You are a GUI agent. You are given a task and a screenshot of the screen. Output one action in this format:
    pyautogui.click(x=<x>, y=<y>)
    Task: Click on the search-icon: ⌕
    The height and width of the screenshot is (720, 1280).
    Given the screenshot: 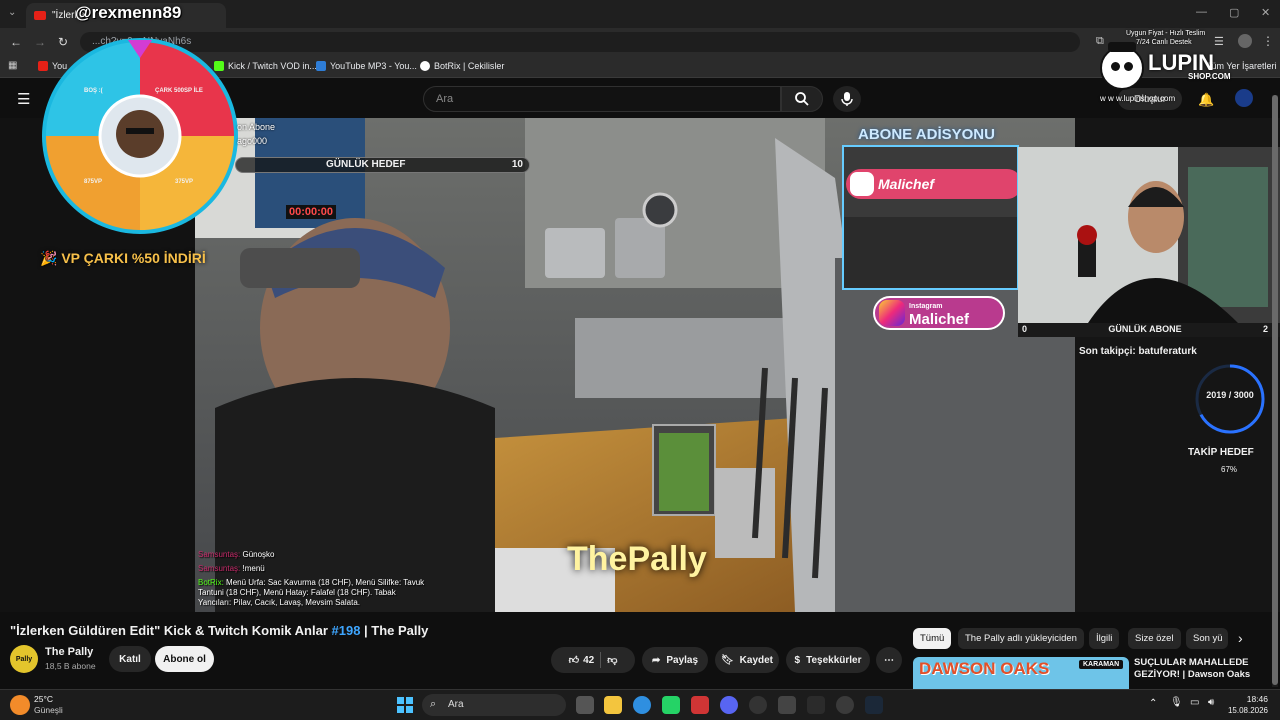 What is the action you would take?
    pyautogui.click(x=433, y=704)
    